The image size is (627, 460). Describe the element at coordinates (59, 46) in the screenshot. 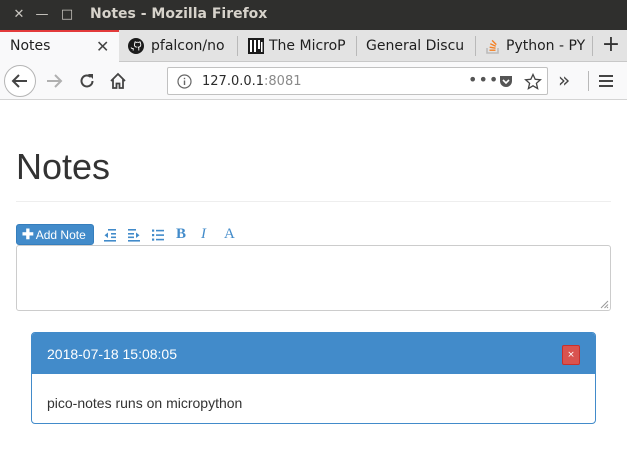

I see `tab-notes: Notes ✕` at that location.